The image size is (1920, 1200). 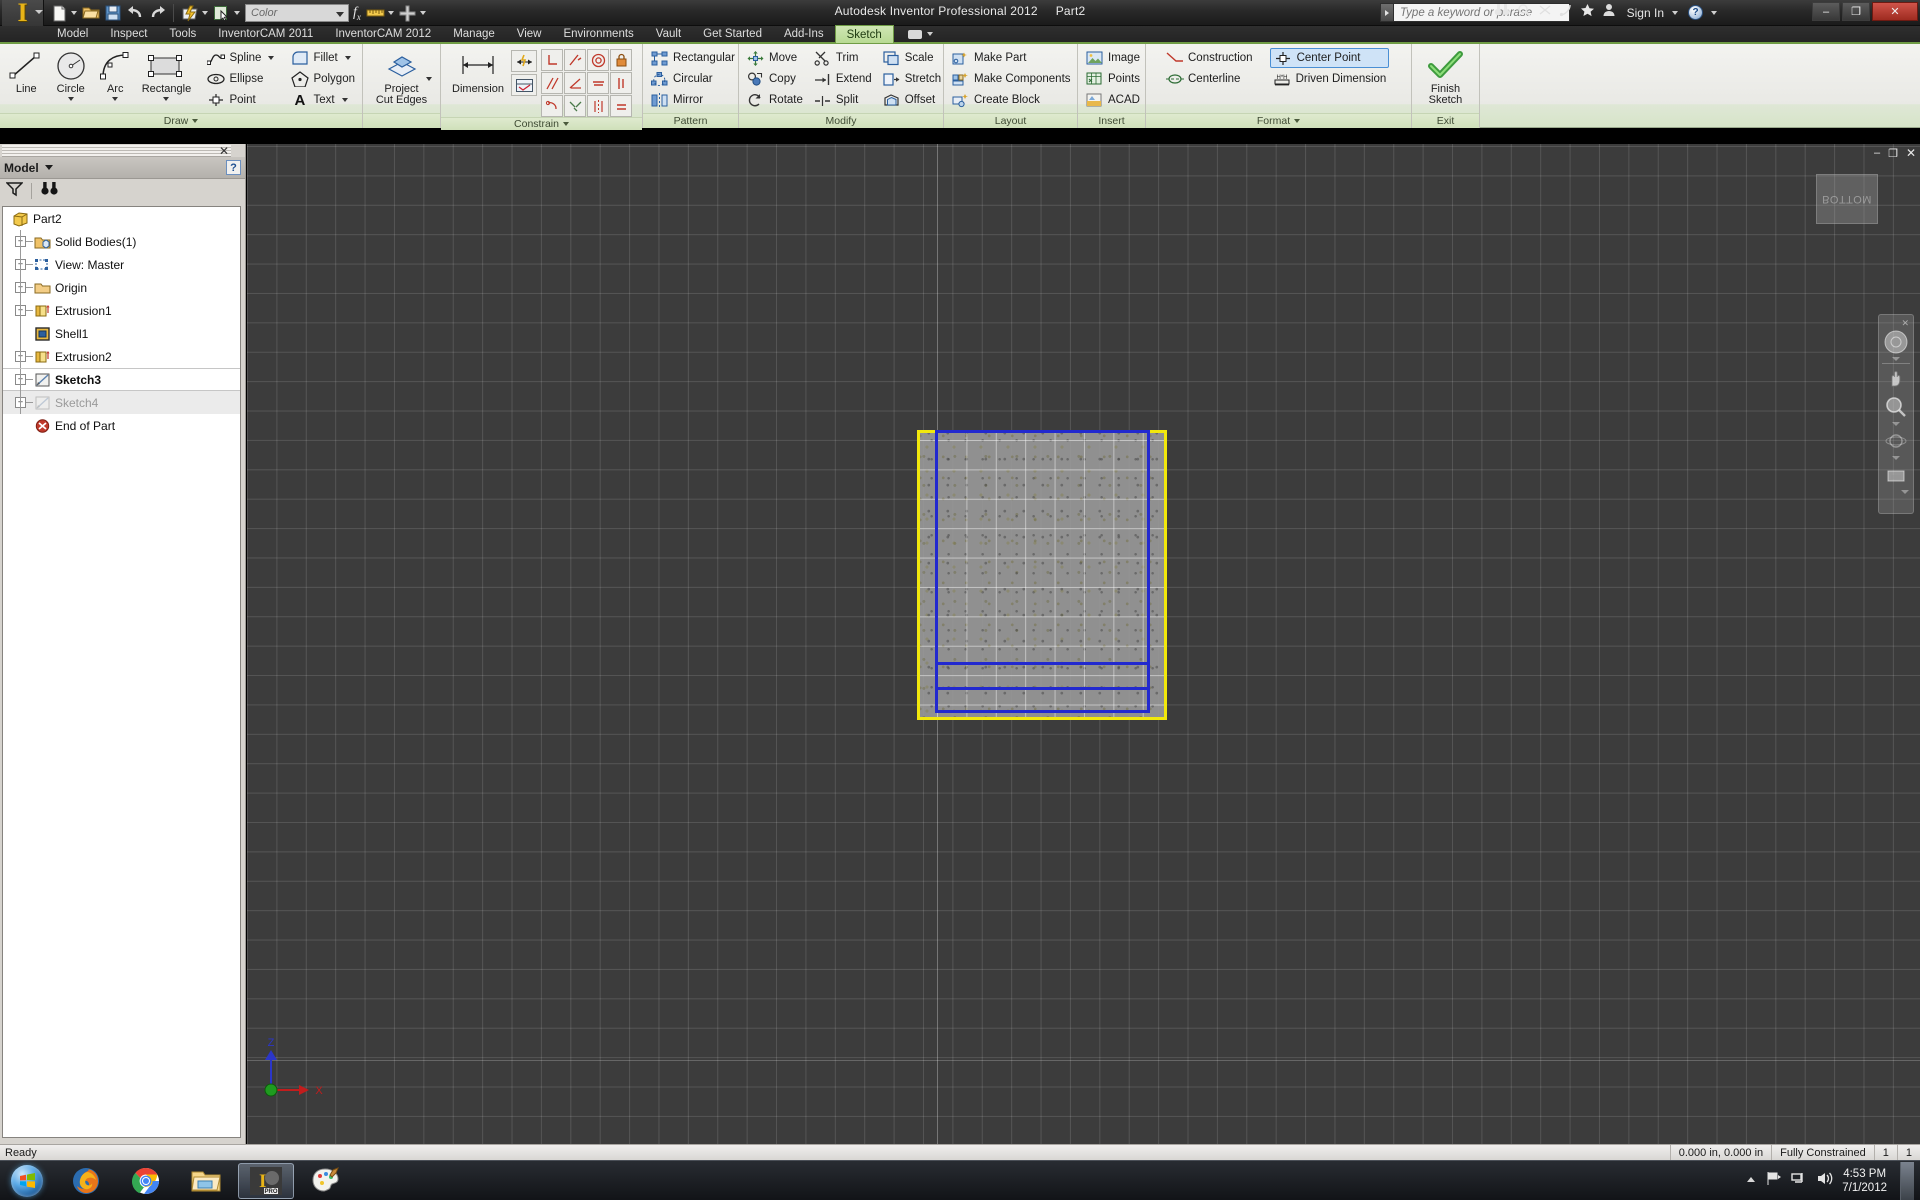 What do you see at coordinates (552, 83) in the screenshot?
I see `parallel-lines-constraint-button` at bounding box center [552, 83].